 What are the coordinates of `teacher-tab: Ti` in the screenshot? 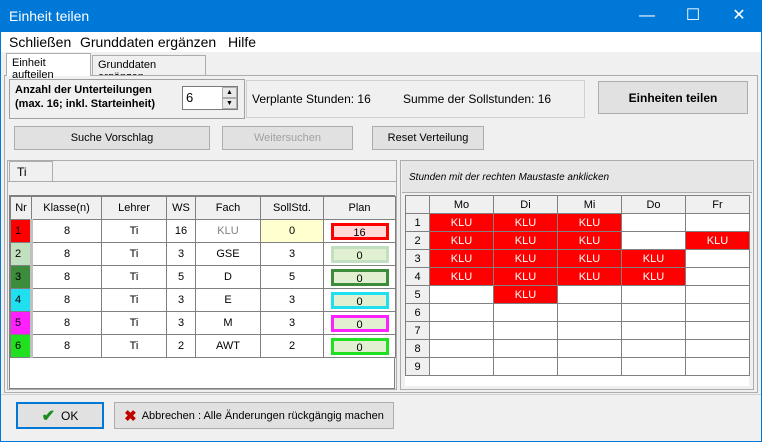 It's located at (31, 171).